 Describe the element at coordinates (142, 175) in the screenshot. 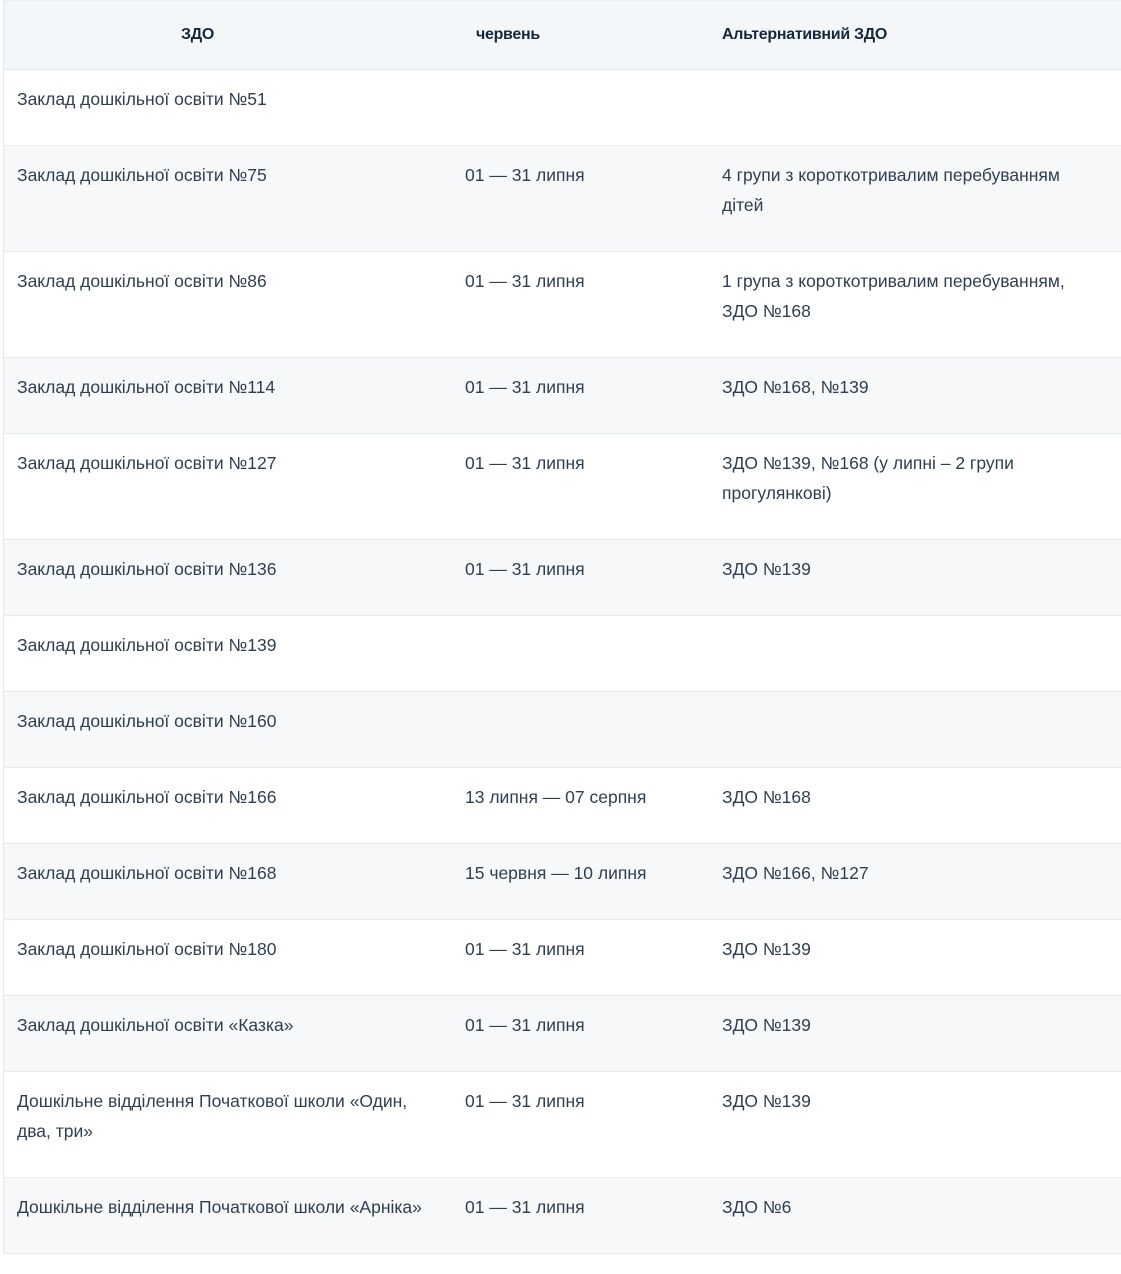

I see `cell-name: Заклад дошкільної освіти №75` at that location.